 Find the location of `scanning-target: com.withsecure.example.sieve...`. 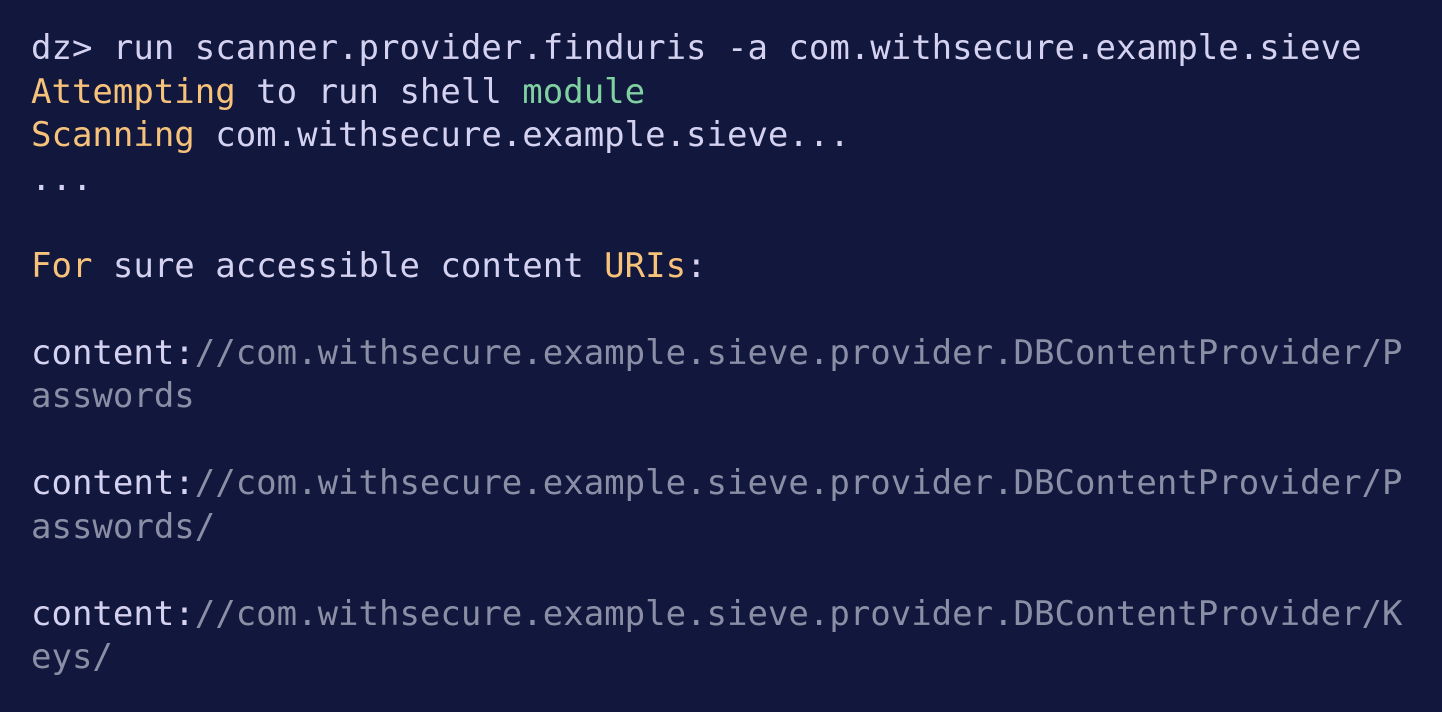

scanning-target: com.withsecure.example.sieve... is located at coordinates (522, 135).